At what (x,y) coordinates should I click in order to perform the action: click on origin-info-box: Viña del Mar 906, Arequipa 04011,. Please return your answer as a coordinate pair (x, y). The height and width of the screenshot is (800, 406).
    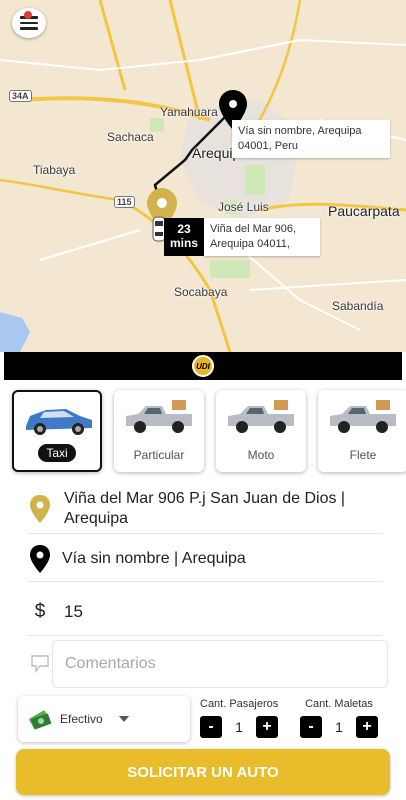
    Looking at the image, I should click on (262, 237).